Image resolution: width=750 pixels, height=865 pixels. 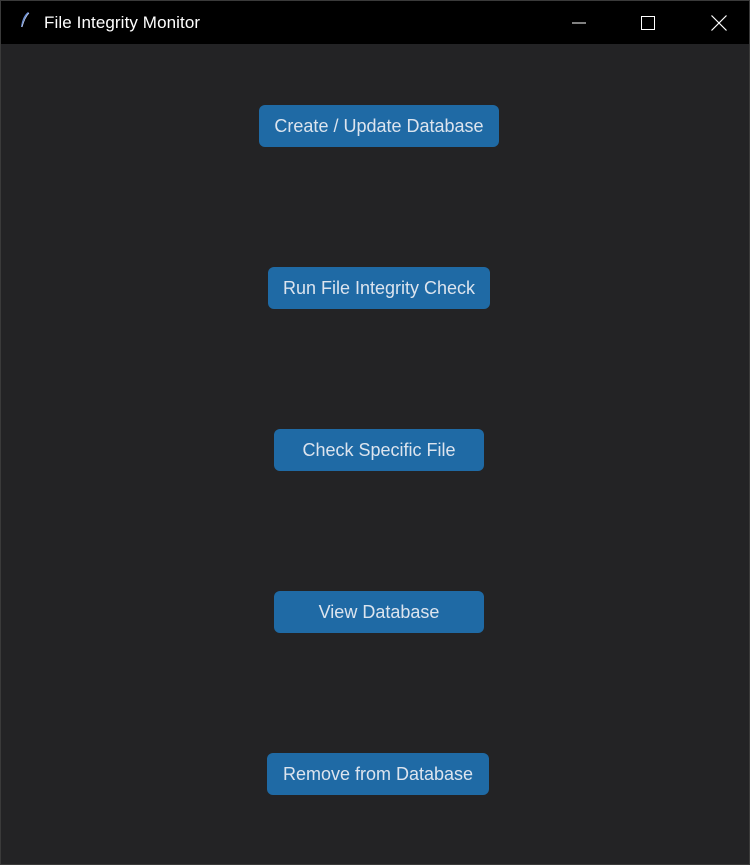 I want to click on close-icon, so click(x=719, y=22).